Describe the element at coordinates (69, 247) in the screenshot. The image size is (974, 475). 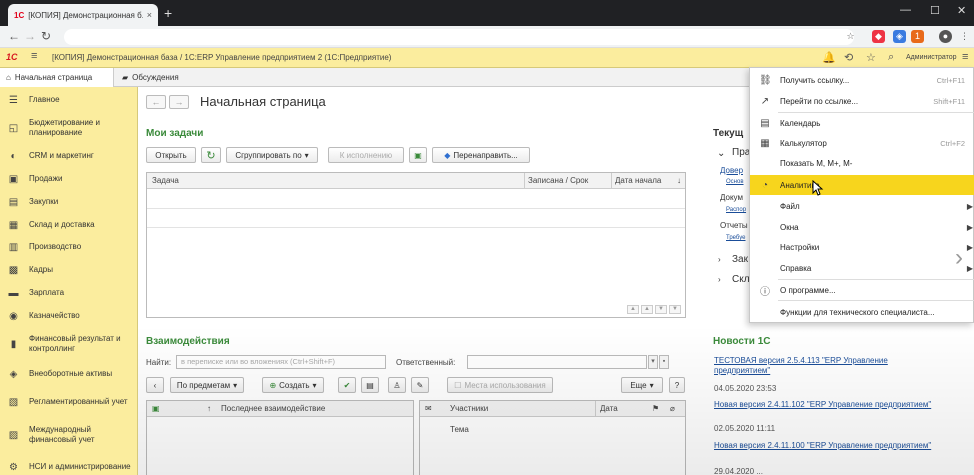
I see `sidebar-item-production: ▥ Производство` at that location.